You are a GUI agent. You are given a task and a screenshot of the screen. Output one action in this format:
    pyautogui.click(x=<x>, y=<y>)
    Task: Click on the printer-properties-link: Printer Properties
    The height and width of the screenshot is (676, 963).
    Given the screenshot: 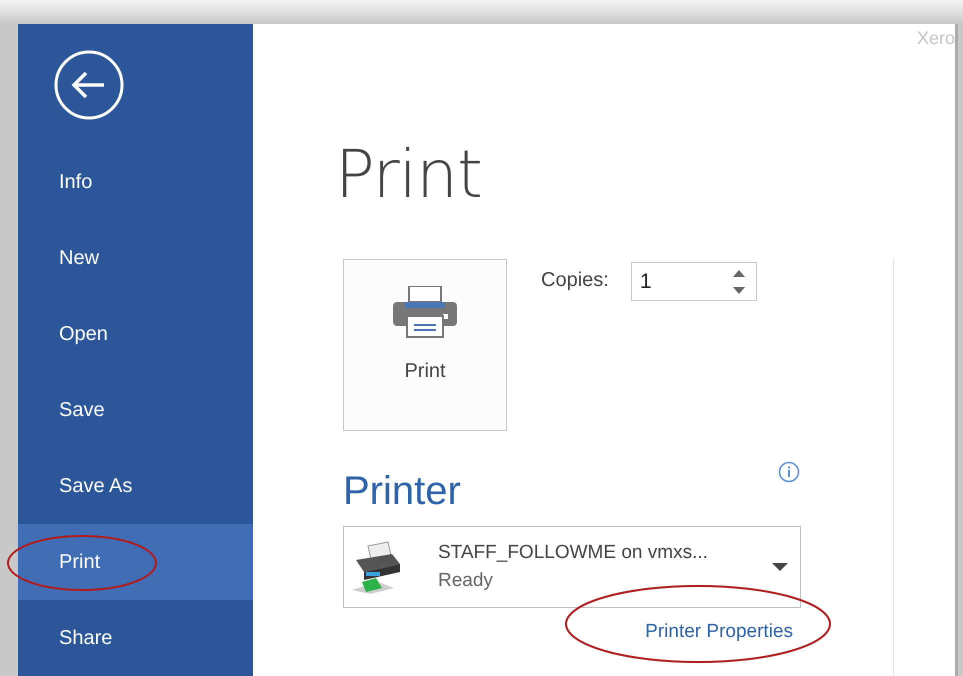 What is the action you would take?
    pyautogui.click(x=719, y=632)
    